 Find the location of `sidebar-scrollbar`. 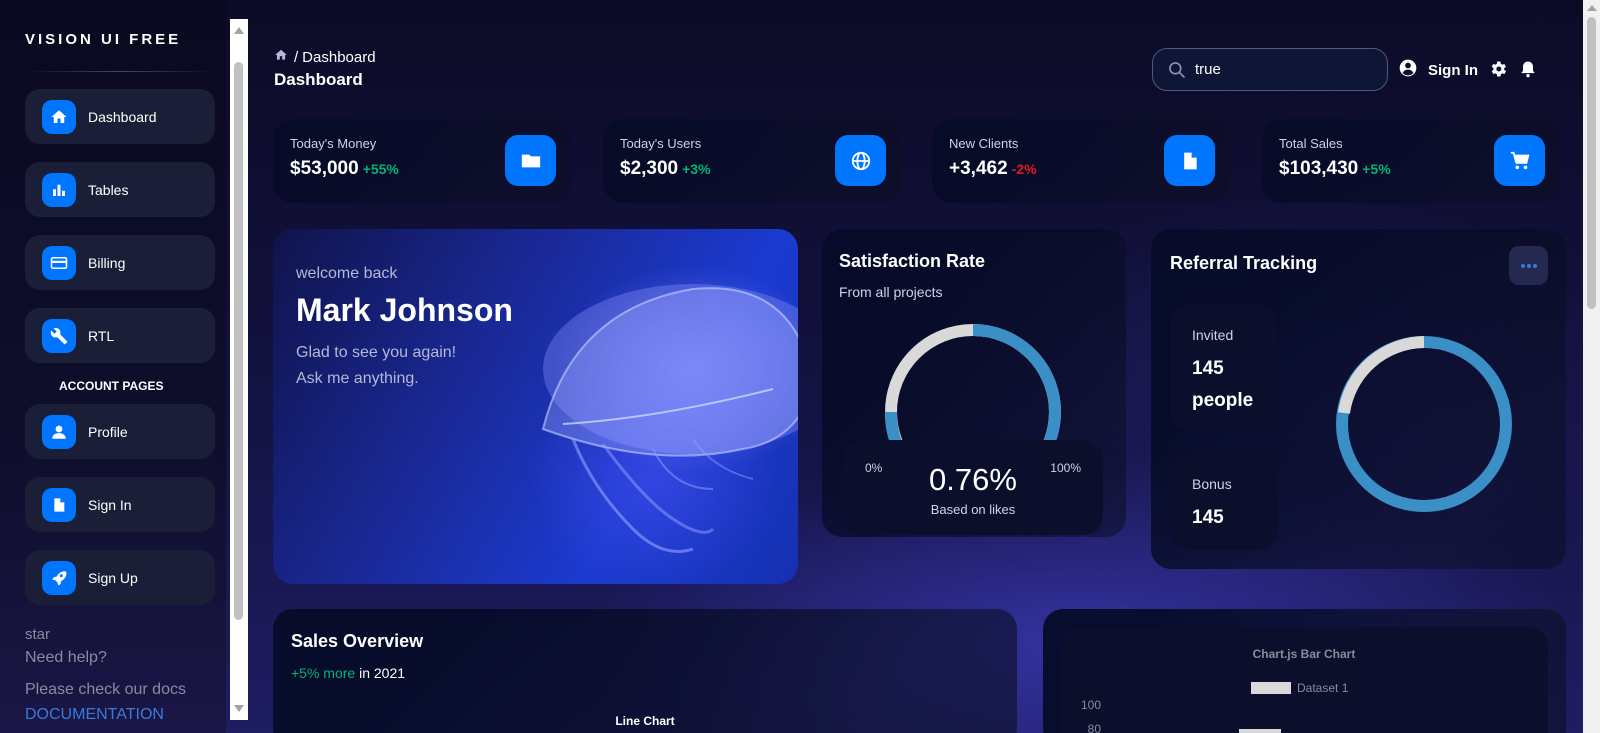

sidebar-scrollbar is located at coordinates (239, 369).